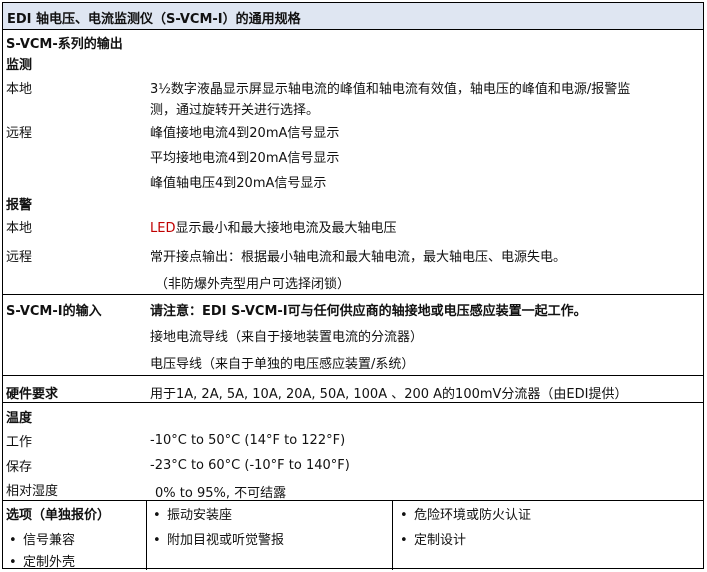 This screenshot has width=707, height=572. Describe the element at coordinates (19, 228) in the screenshot. I see `alarm-local-label: 本地` at that location.